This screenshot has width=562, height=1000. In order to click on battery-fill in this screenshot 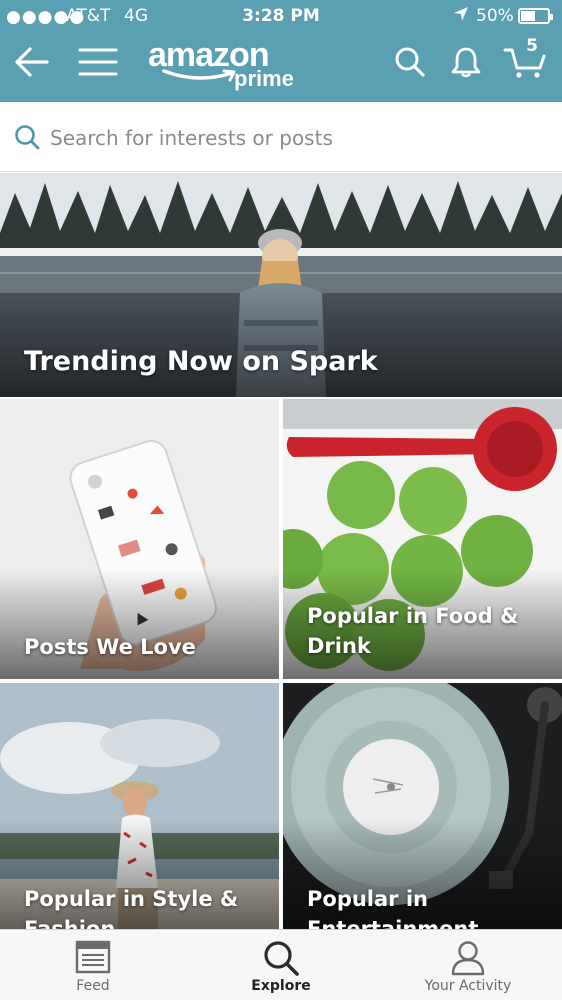, I will do `click(528, 16)`.